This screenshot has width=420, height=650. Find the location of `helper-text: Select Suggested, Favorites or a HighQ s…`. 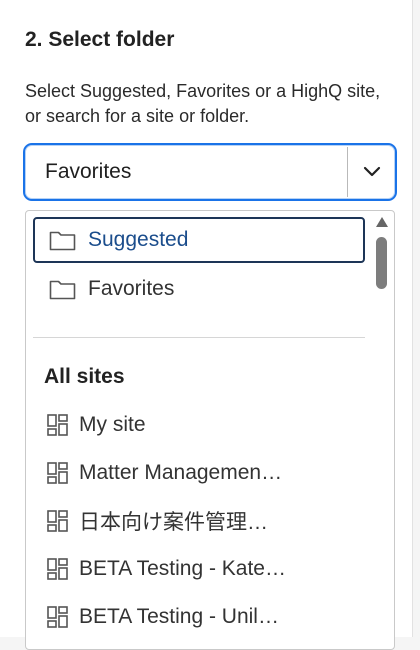

helper-text: Select Suggested, Favorites or a HighQ s… is located at coordinates (203, 103).